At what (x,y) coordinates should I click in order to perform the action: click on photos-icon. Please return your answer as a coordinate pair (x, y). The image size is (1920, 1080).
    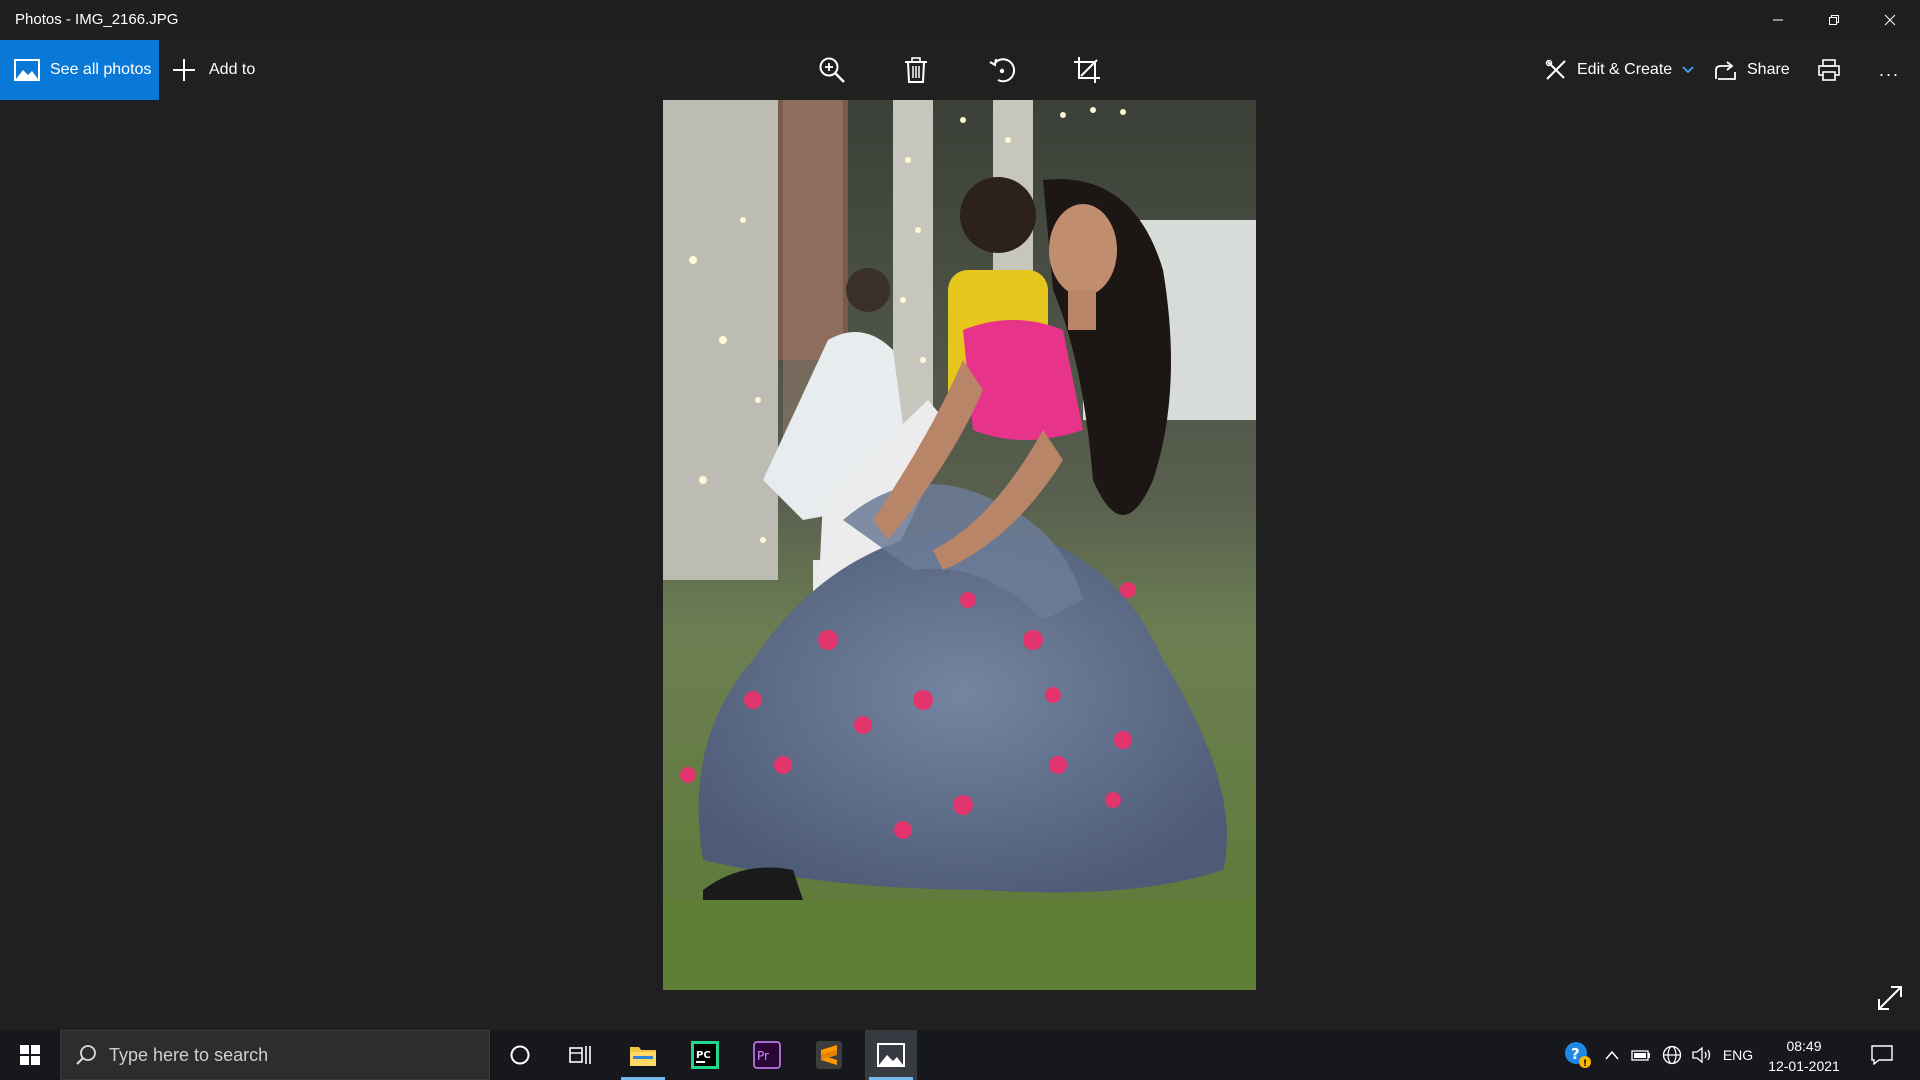
    Looking at the image, I should click on (27, 70).